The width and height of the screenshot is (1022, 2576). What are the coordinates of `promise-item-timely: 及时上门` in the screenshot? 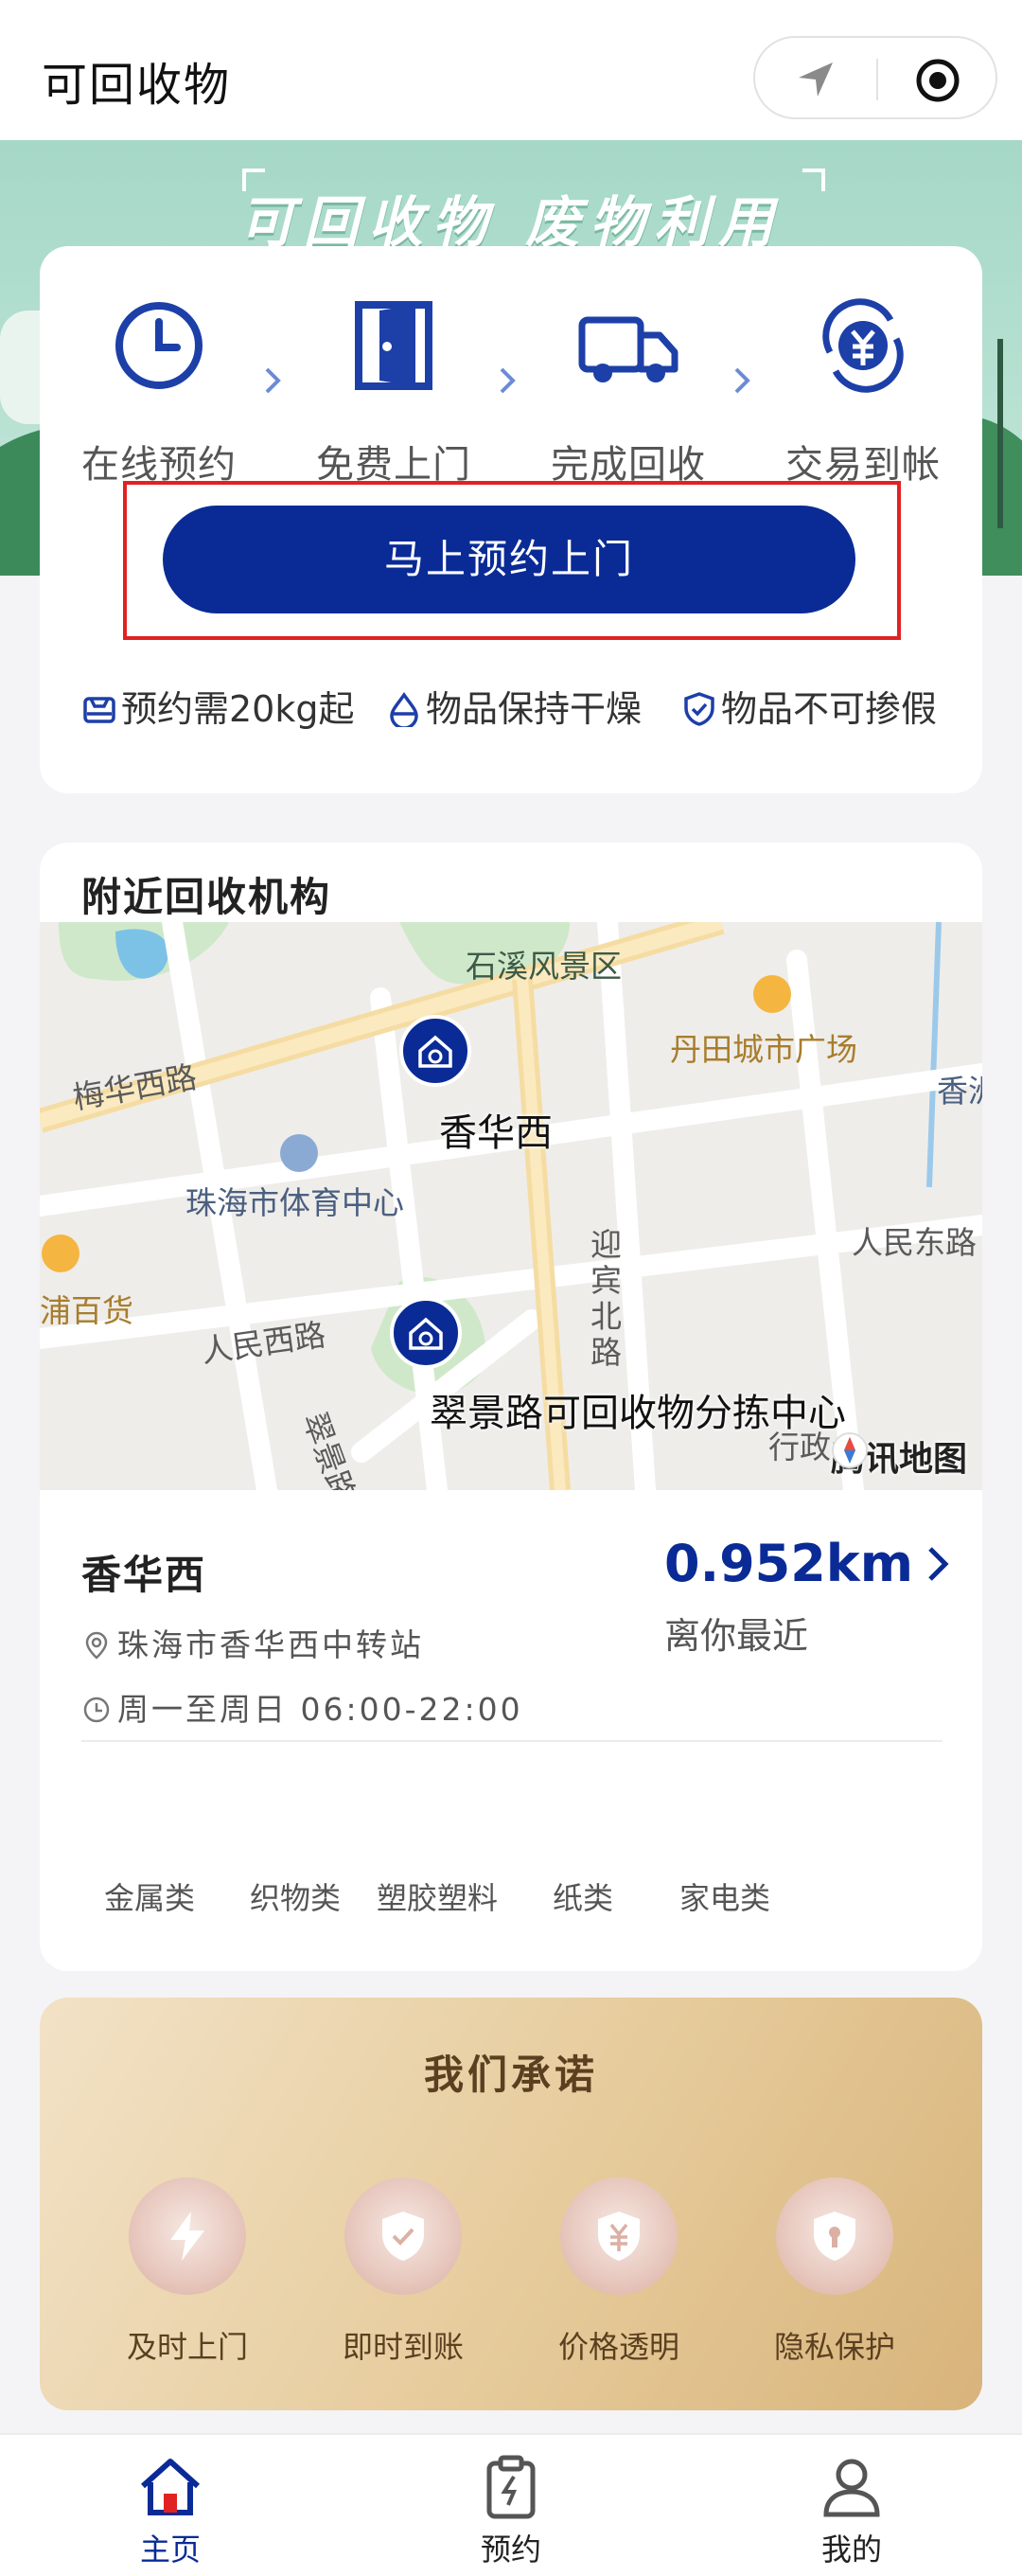 It's located at (187, 2272).